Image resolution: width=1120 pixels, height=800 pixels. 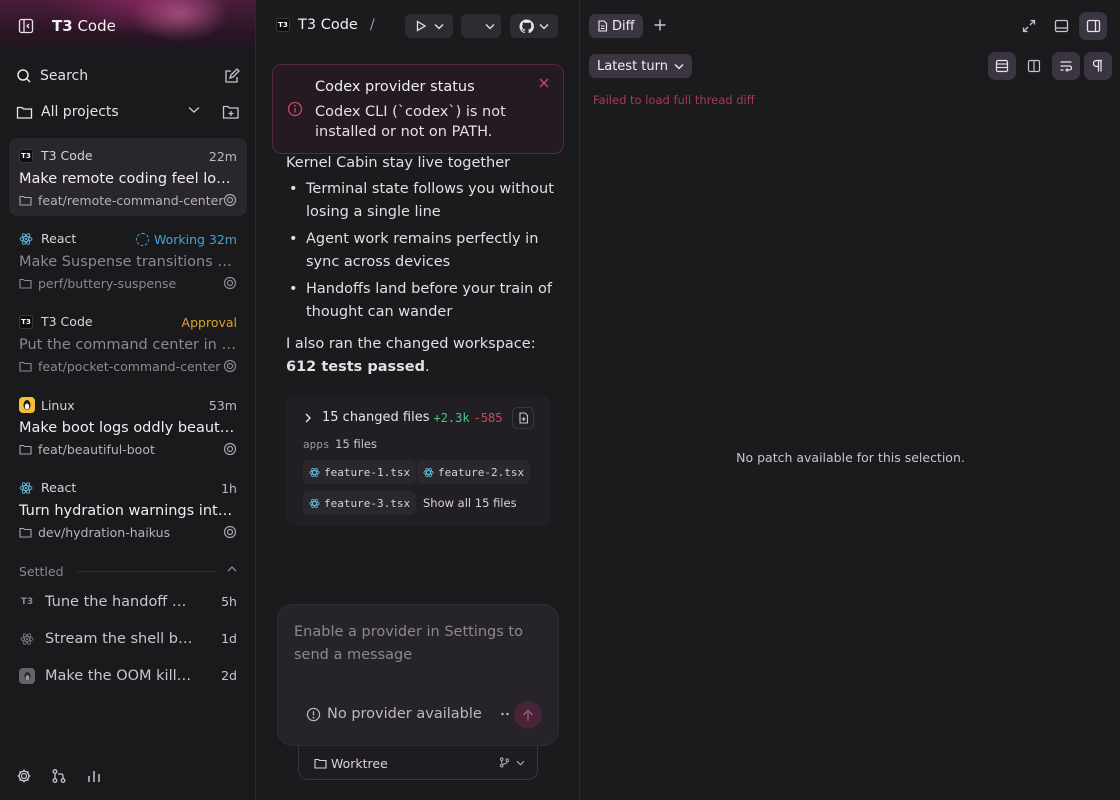 I want to click on thread-branch: dev/hydration-haikus, so click(x=94, y=532).